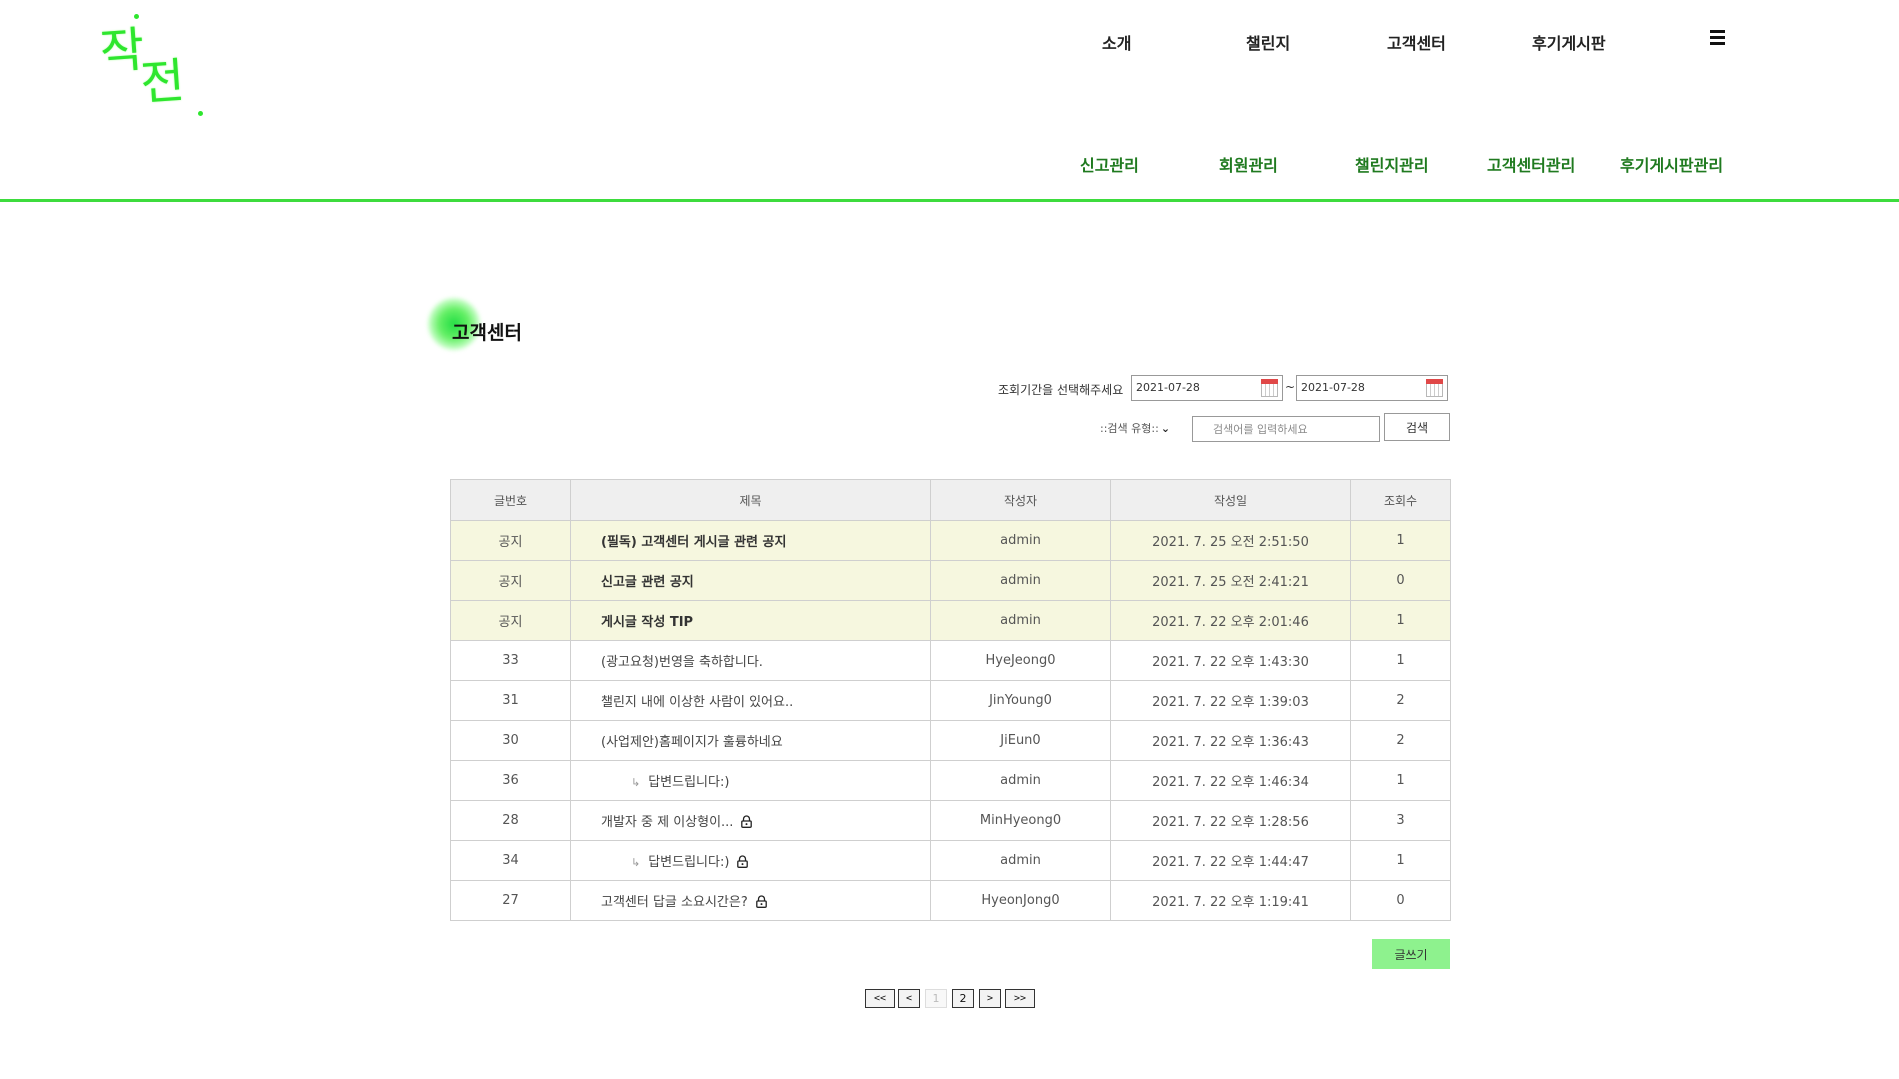 This screenshot has height=1079, width=1899. What do you see at coordinates (750, 660) in the screenshot?
I see `cell-title-link: (광고요청)번영을 축하합니다.` at bounding box center [750, 660].